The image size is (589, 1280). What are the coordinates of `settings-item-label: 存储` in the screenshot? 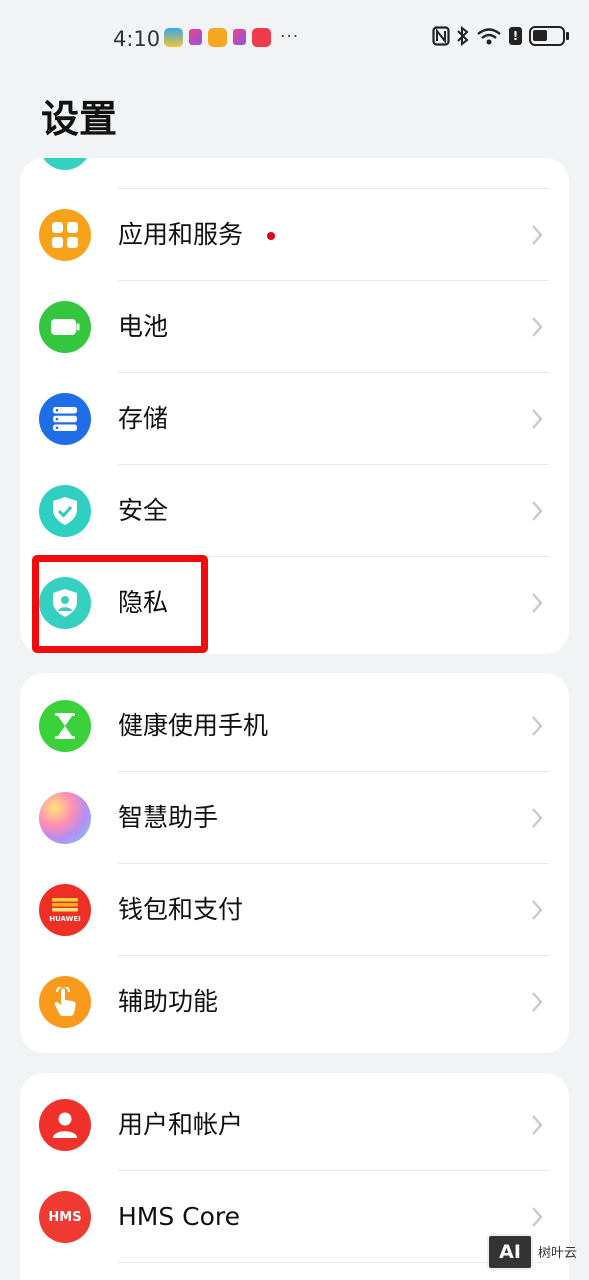 It's located at (143, 418).